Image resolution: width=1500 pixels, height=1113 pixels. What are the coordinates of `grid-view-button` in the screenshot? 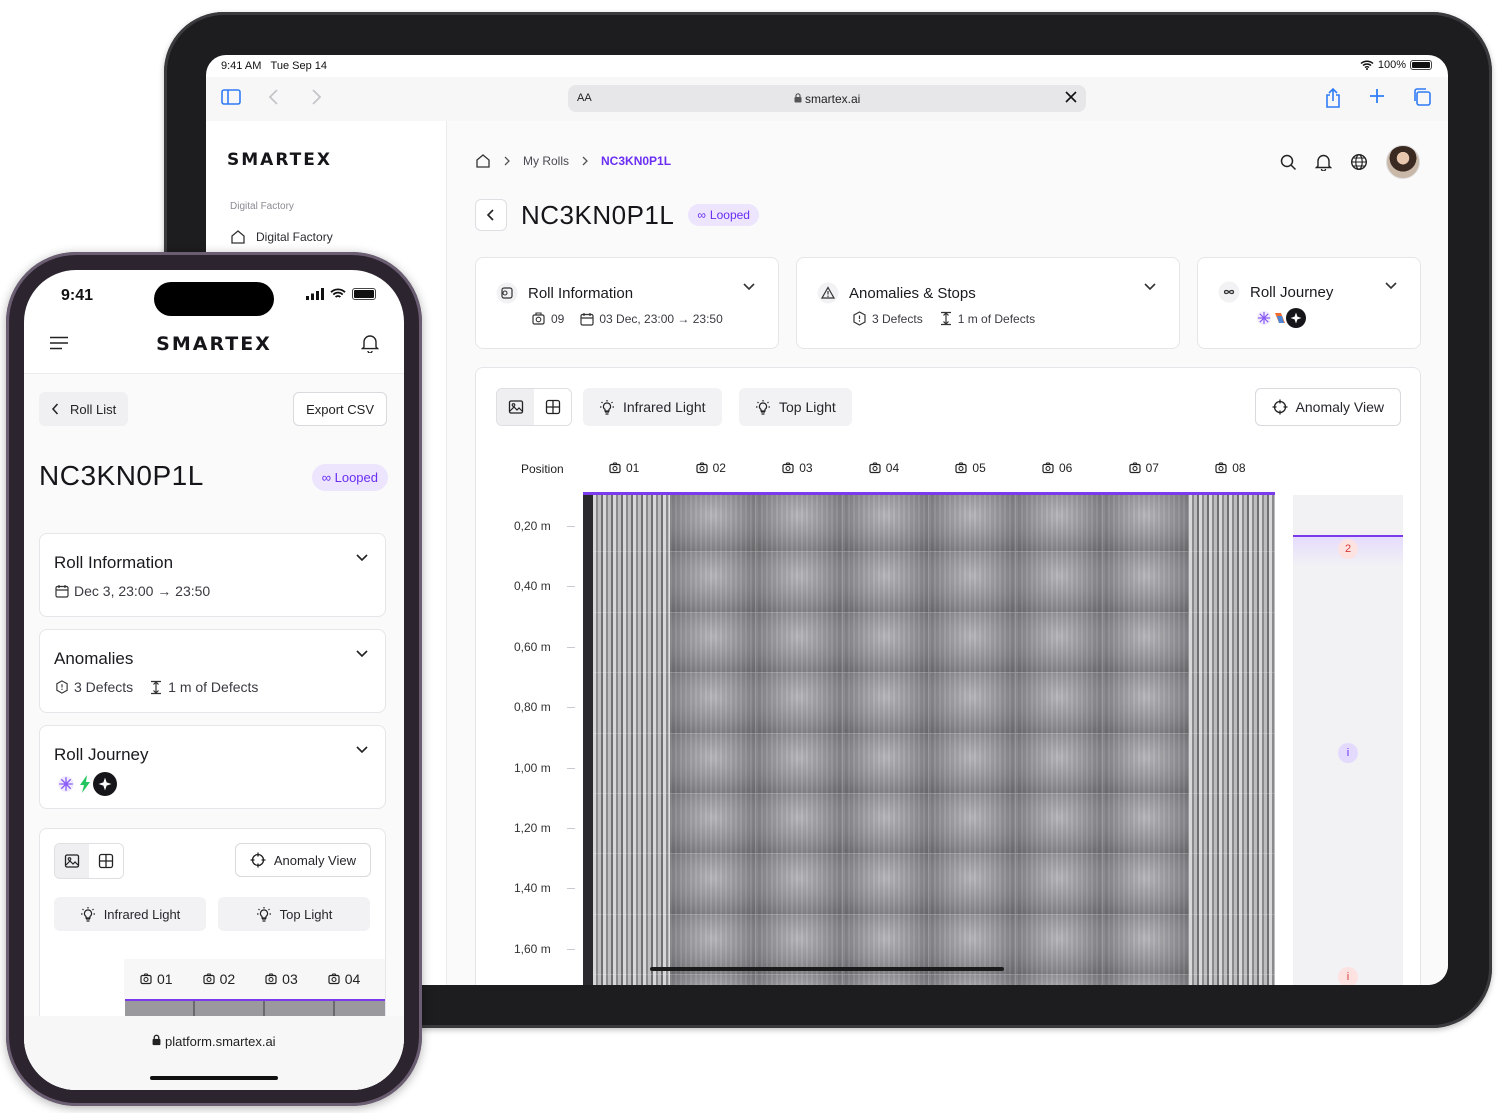 It's located at (552, 407).